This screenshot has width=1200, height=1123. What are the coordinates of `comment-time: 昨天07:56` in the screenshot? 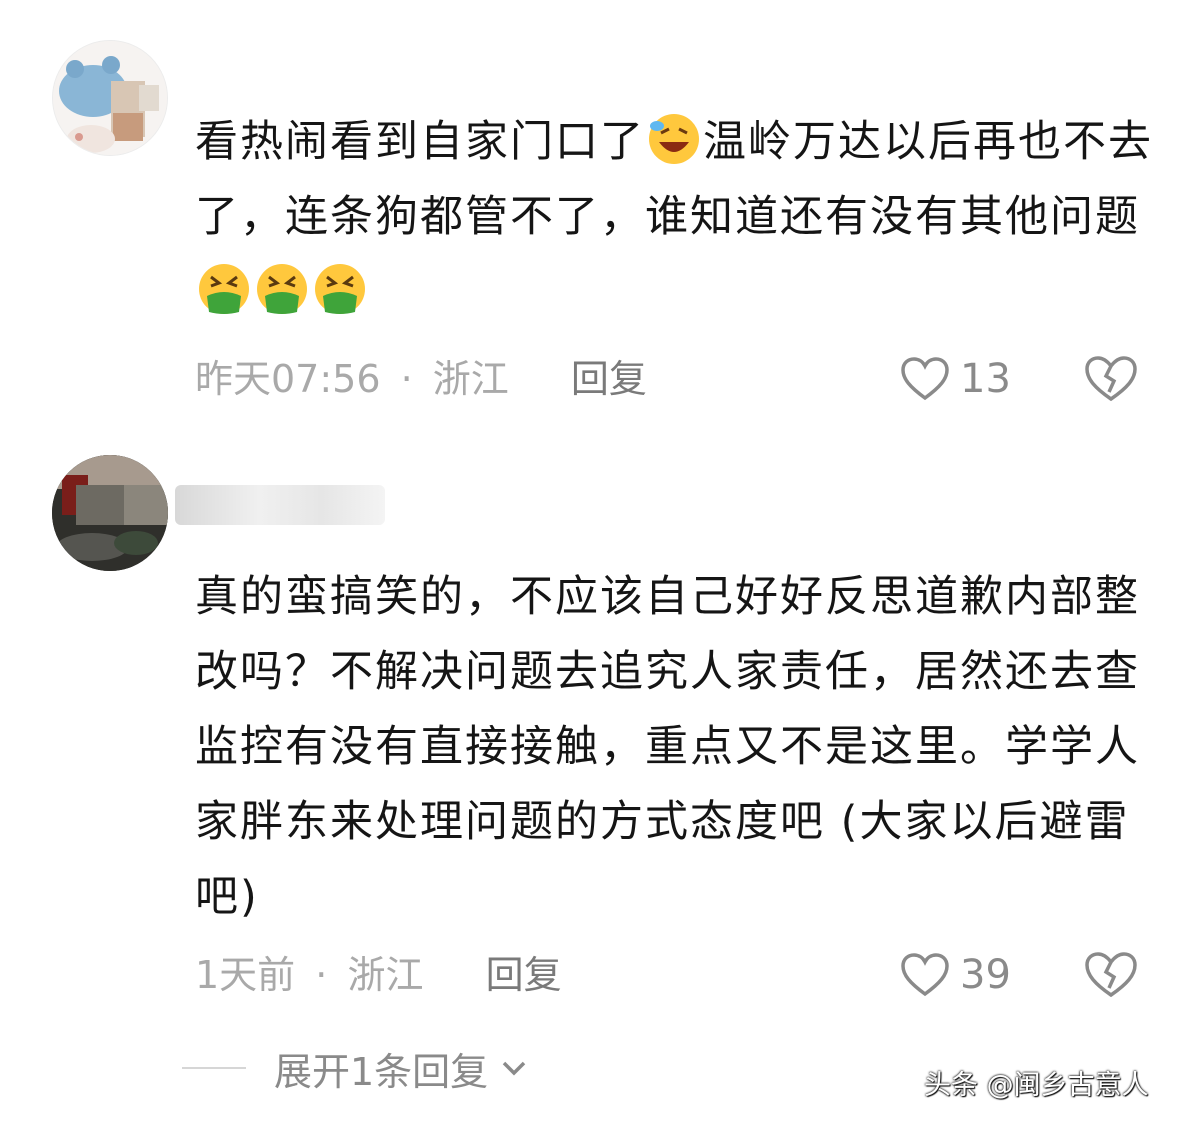 It's located at (288, 379).